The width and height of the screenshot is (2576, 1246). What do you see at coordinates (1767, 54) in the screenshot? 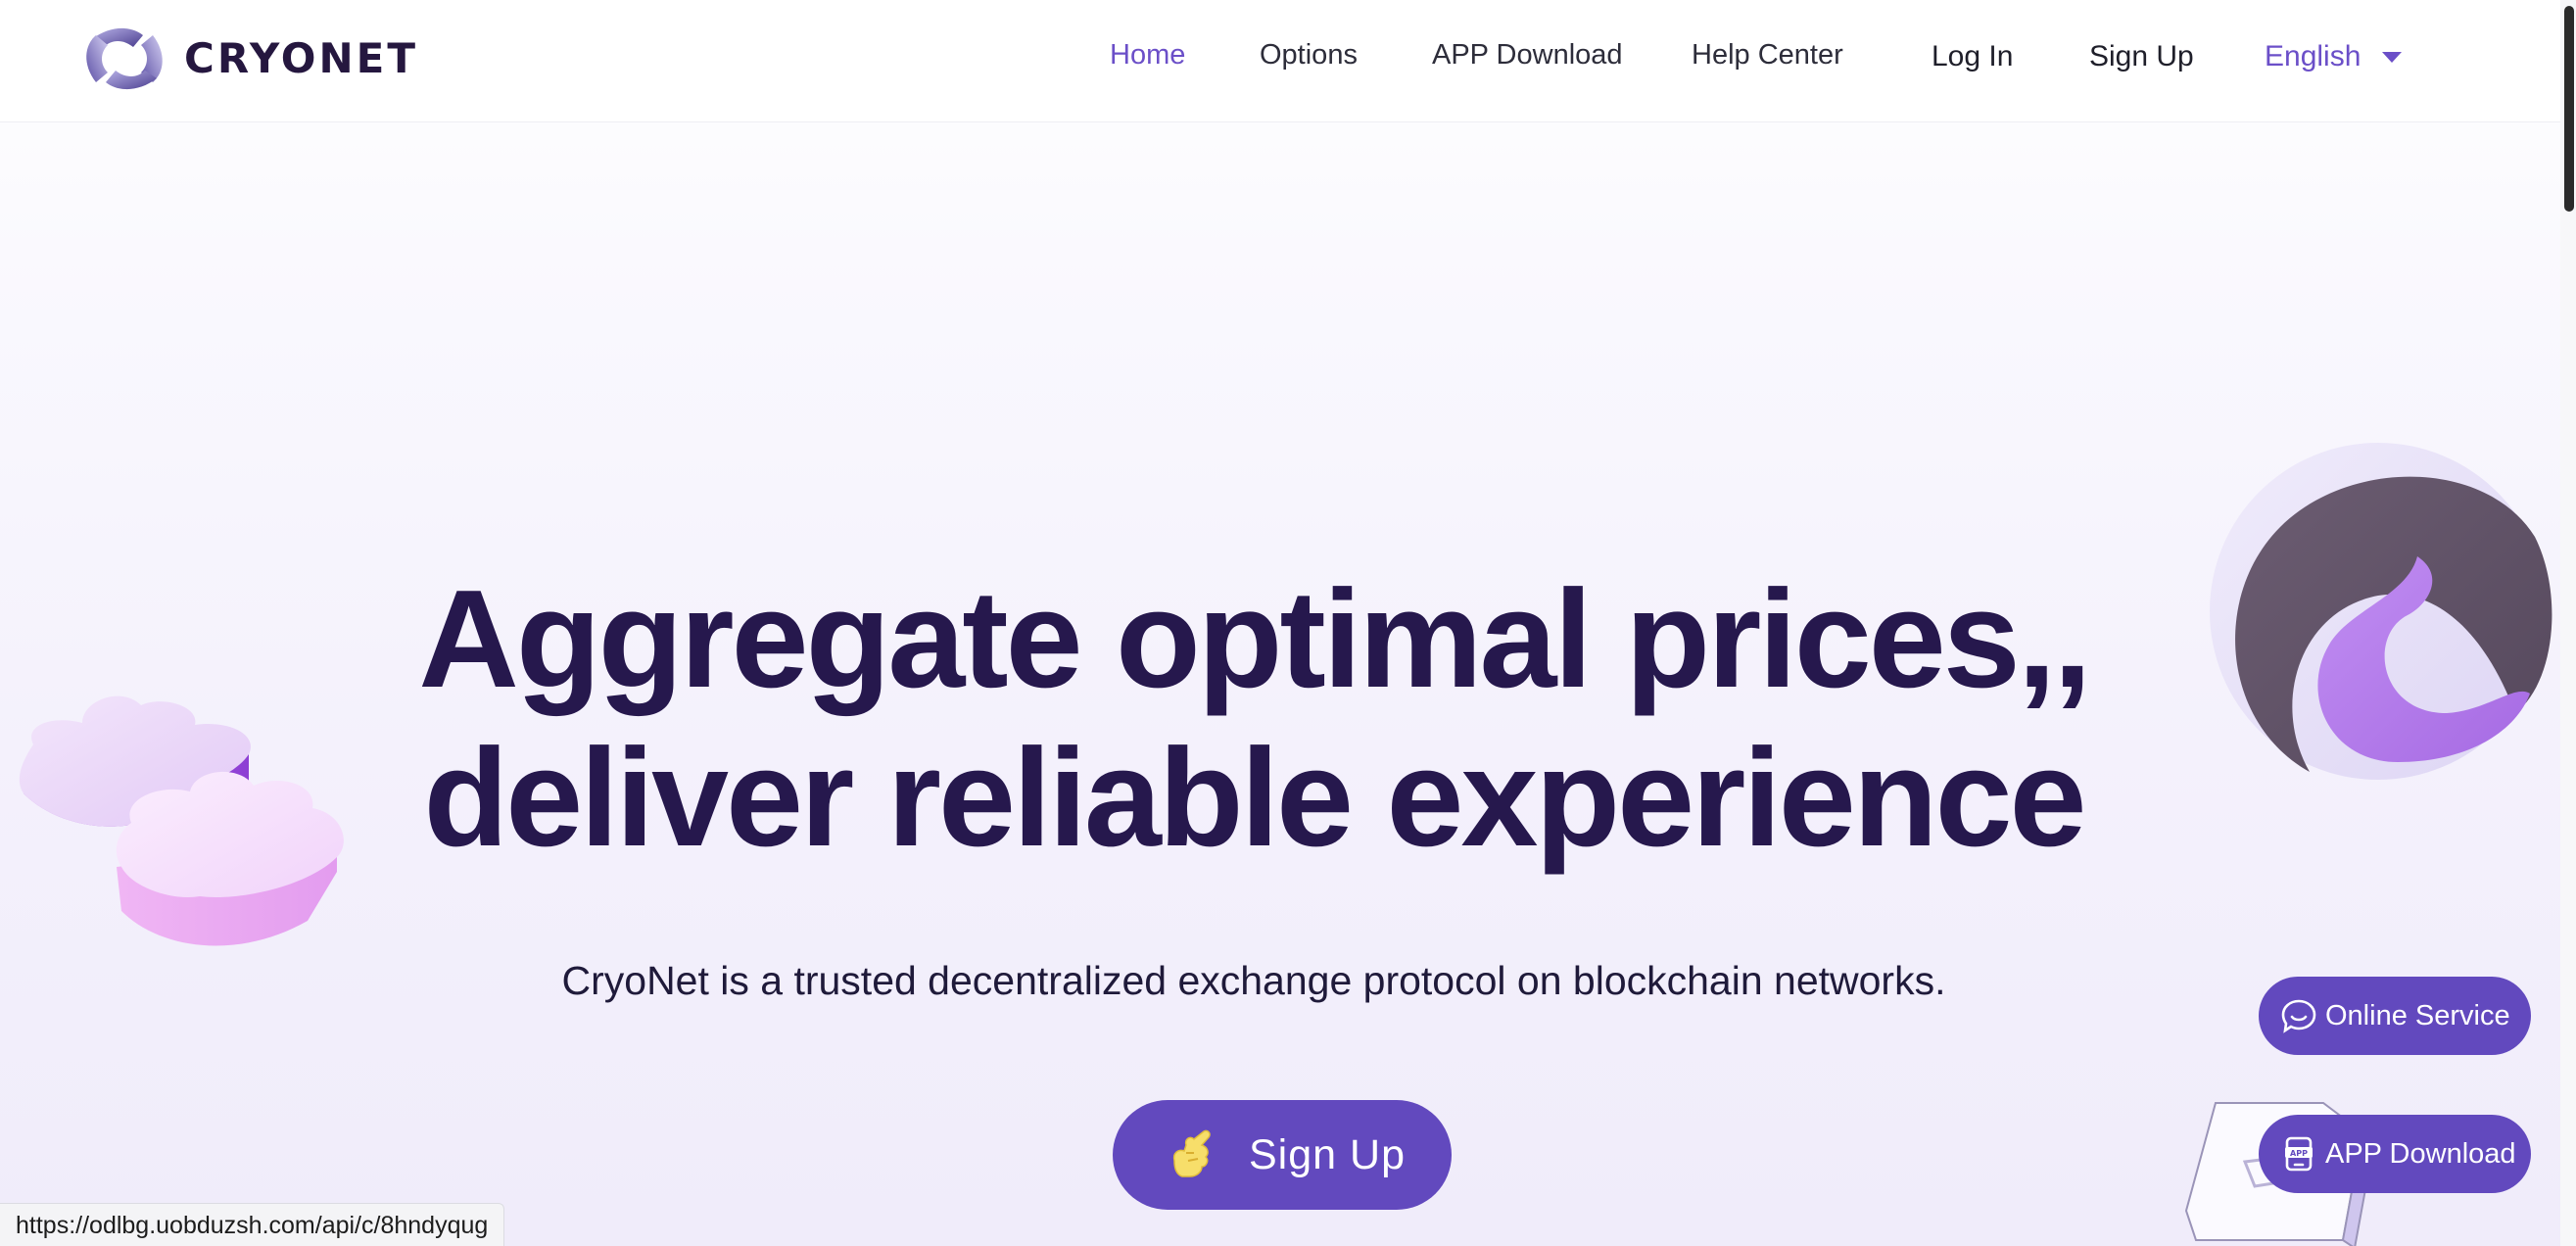
I see `nav-help-center: Help Center` at bounding box center [1767, 54].